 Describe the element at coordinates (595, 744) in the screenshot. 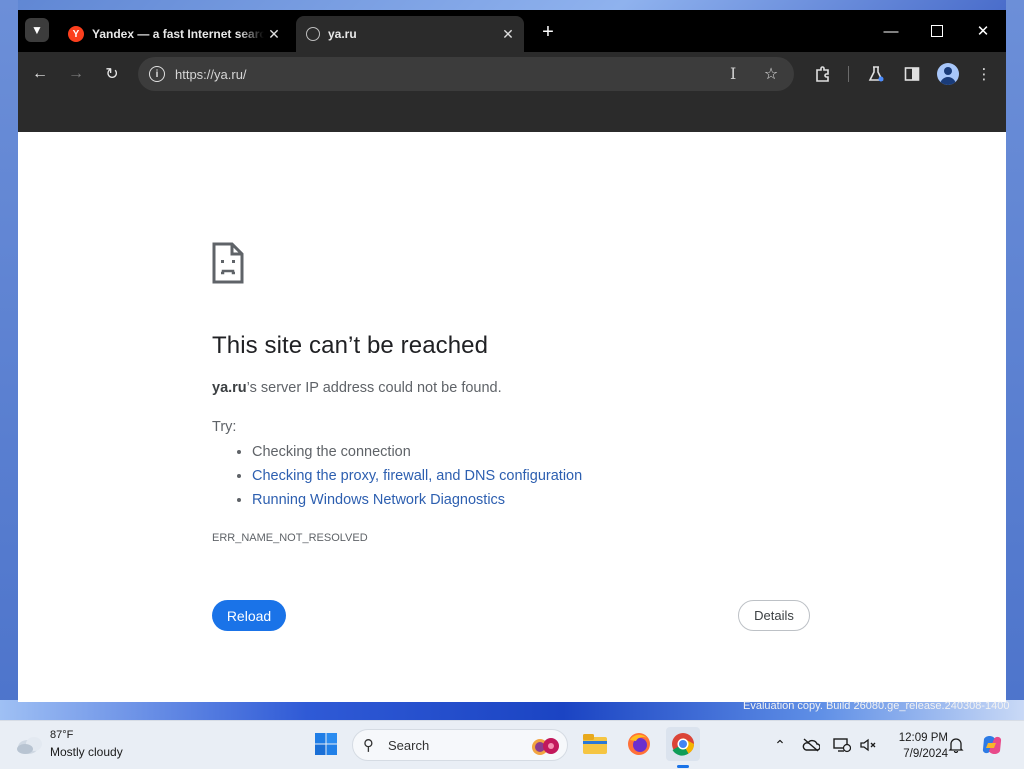

I see `file-explorer-icon` at that location.